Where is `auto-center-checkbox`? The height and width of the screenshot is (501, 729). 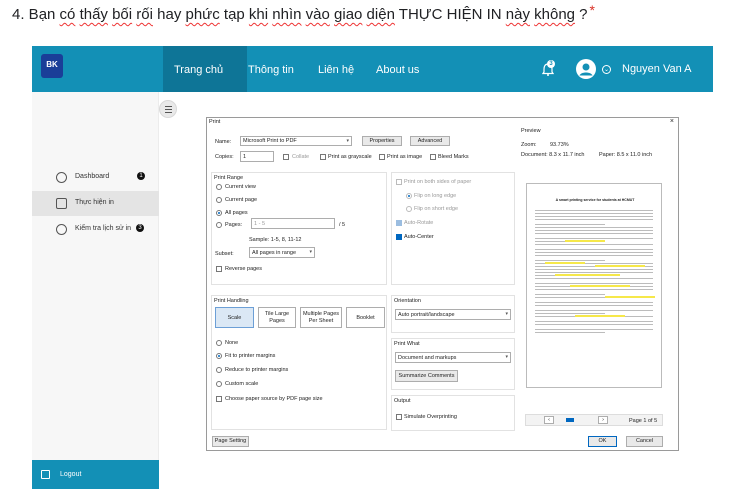 auto-center-checkbox is located at coordinates (399, 237).